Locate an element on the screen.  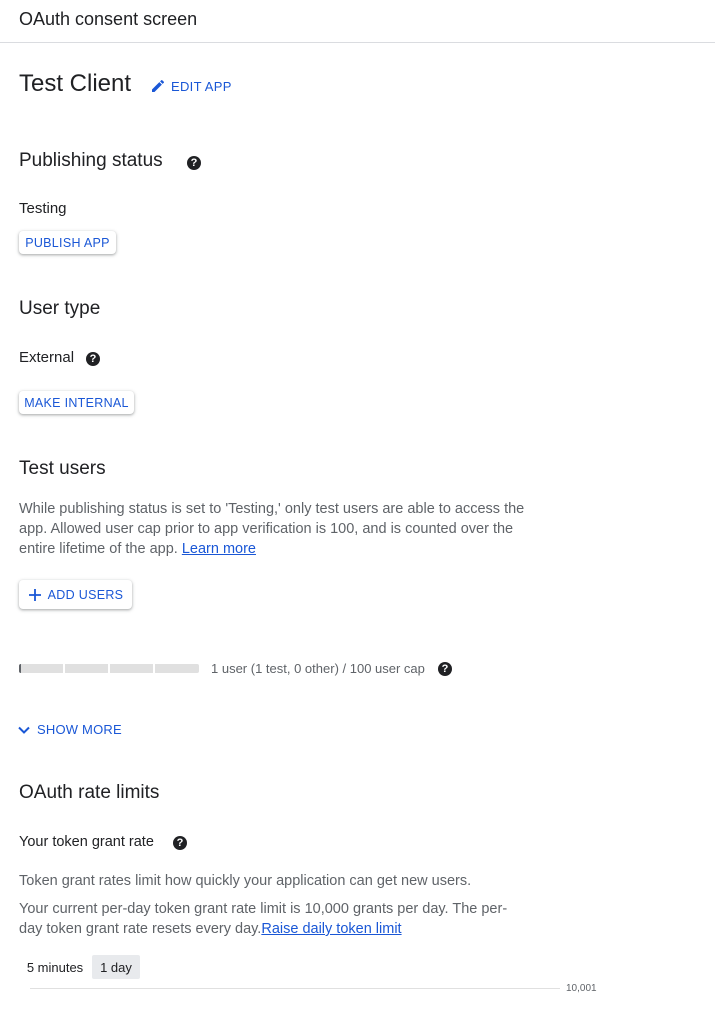
publishing-status-heading: Publishing status is located at coordinates (91, 160).